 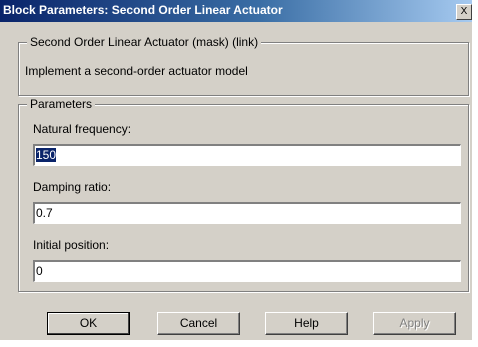 I want to click on mask-description: Implement a second-order actuator model, so click(x=136, y=71).